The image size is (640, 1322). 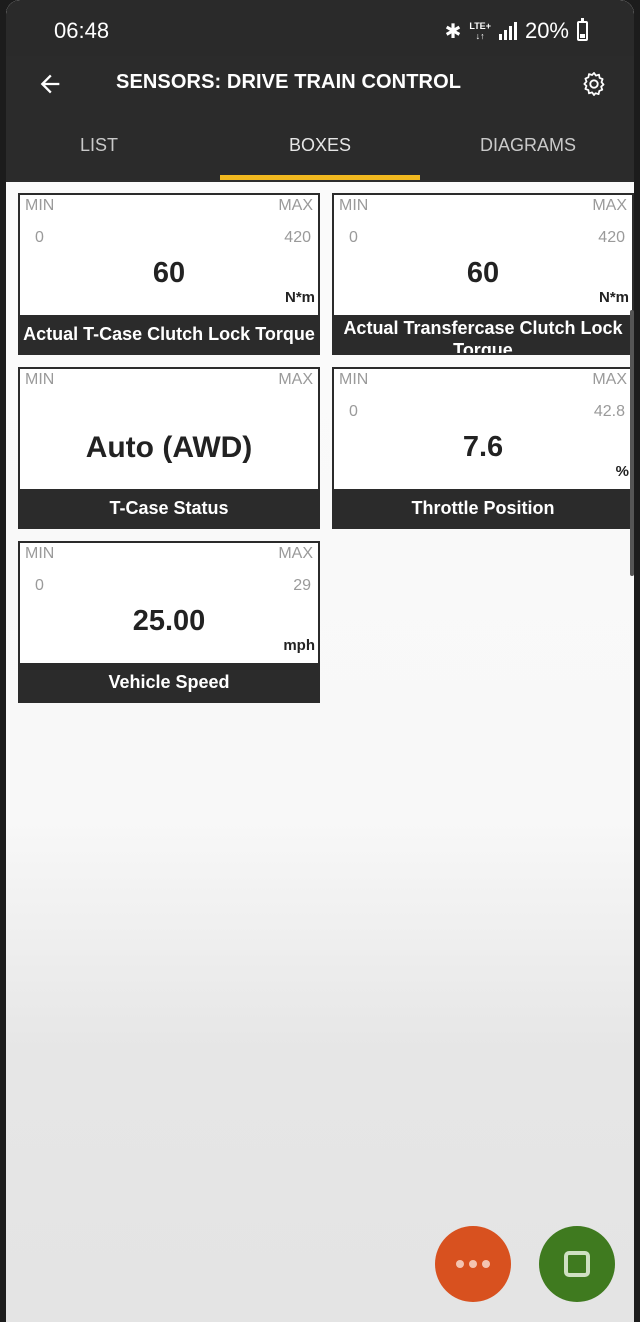 I want to click on more-button, so click(x=473, y=1264).